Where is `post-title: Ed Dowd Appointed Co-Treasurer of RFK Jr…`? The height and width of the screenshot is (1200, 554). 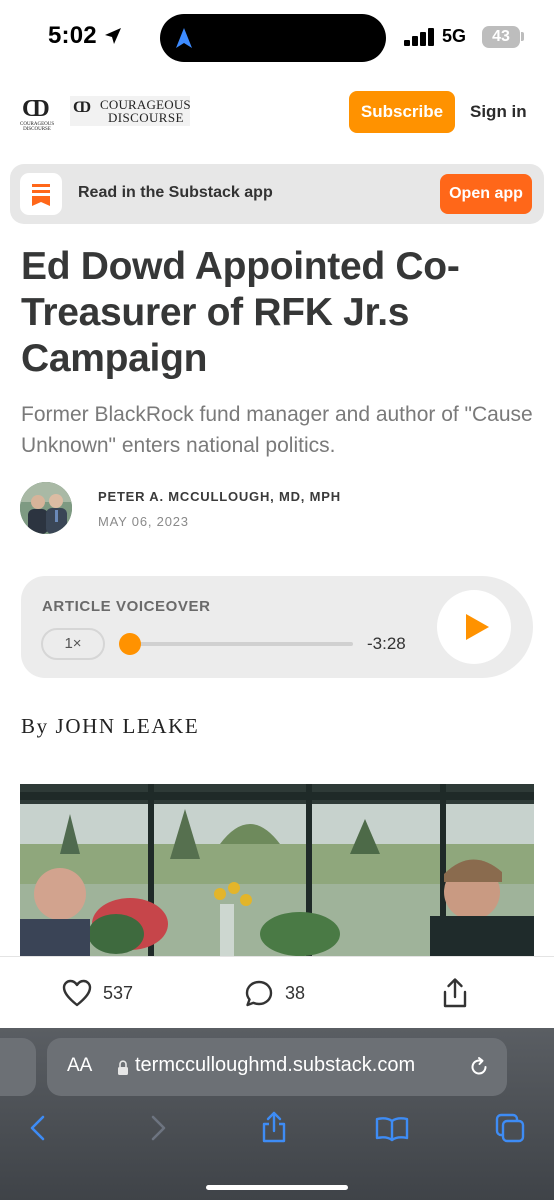 post-title: Ed Dowd Appointed Co-Treasurer of RFK Jr… is located at coordinates (240, 312).